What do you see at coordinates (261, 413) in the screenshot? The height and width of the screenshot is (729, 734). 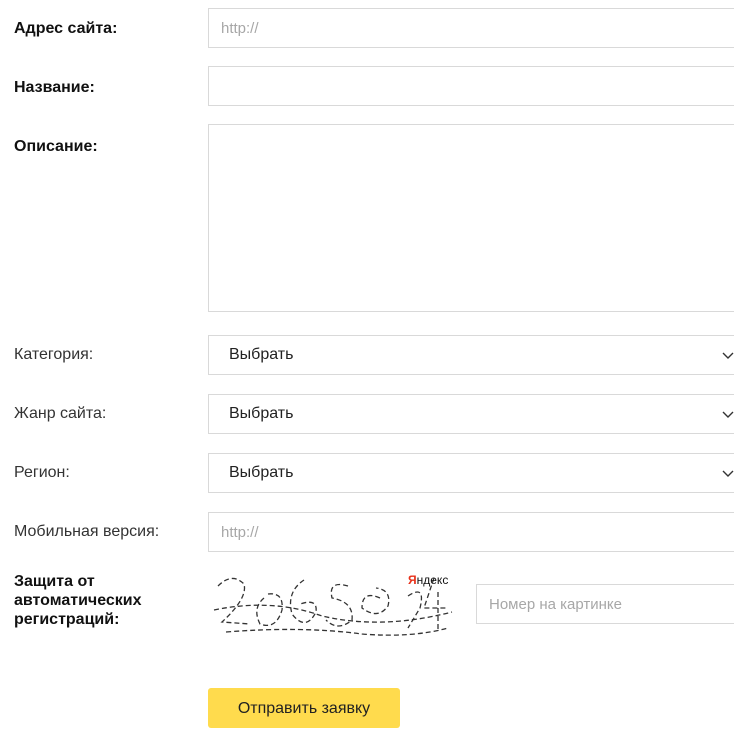 I see `genre-value: Выбрать` at bounding box center [261, 413].